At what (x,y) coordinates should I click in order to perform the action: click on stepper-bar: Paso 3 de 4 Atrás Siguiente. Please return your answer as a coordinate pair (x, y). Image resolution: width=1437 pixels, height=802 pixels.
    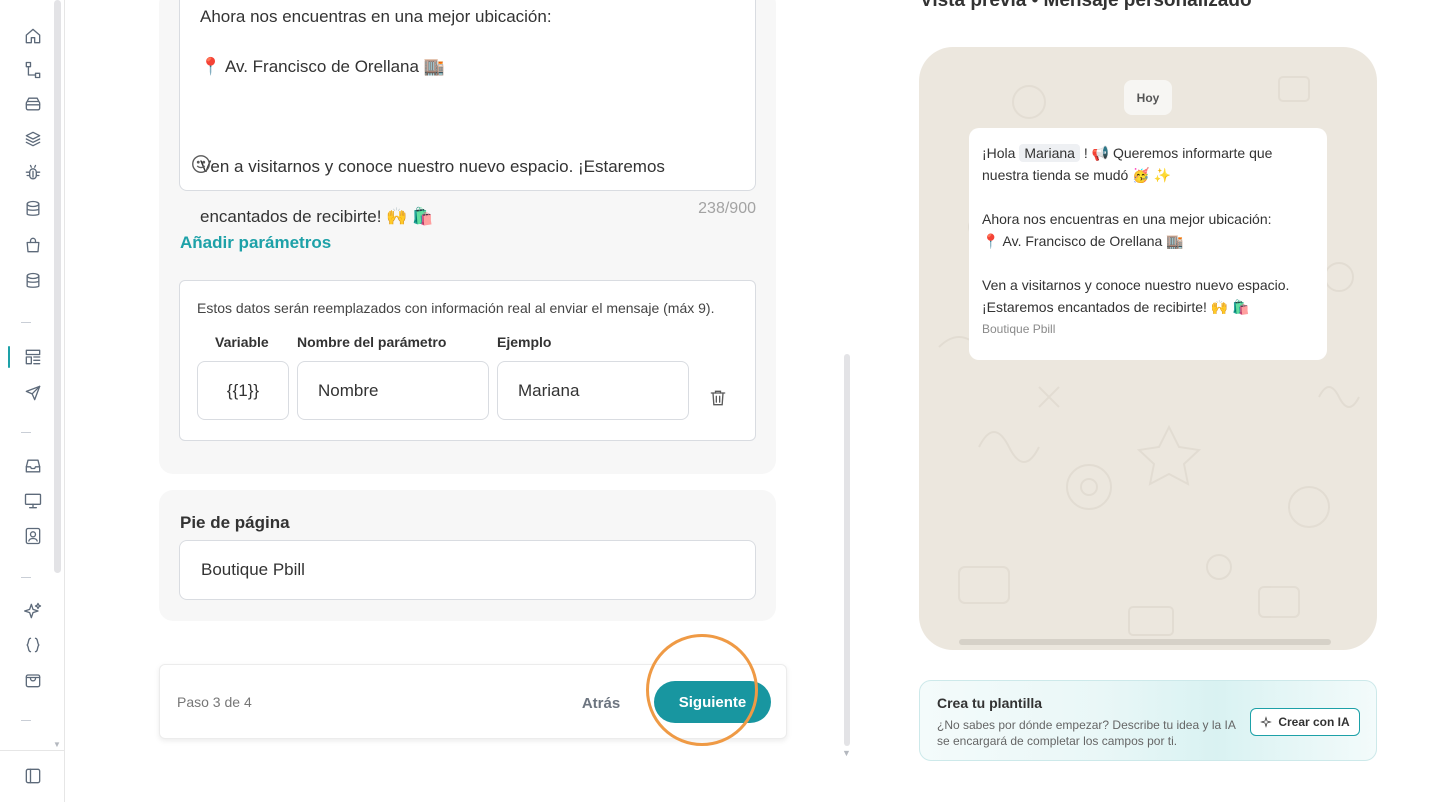
    Looking at the image, I should click on (473, 701).